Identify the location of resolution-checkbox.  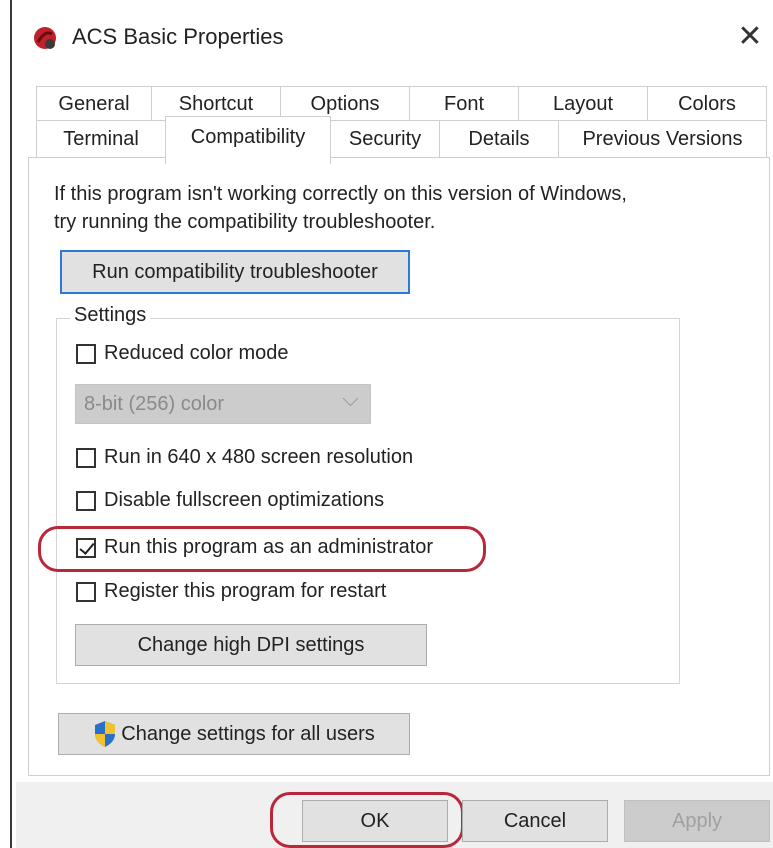
(86, 457).